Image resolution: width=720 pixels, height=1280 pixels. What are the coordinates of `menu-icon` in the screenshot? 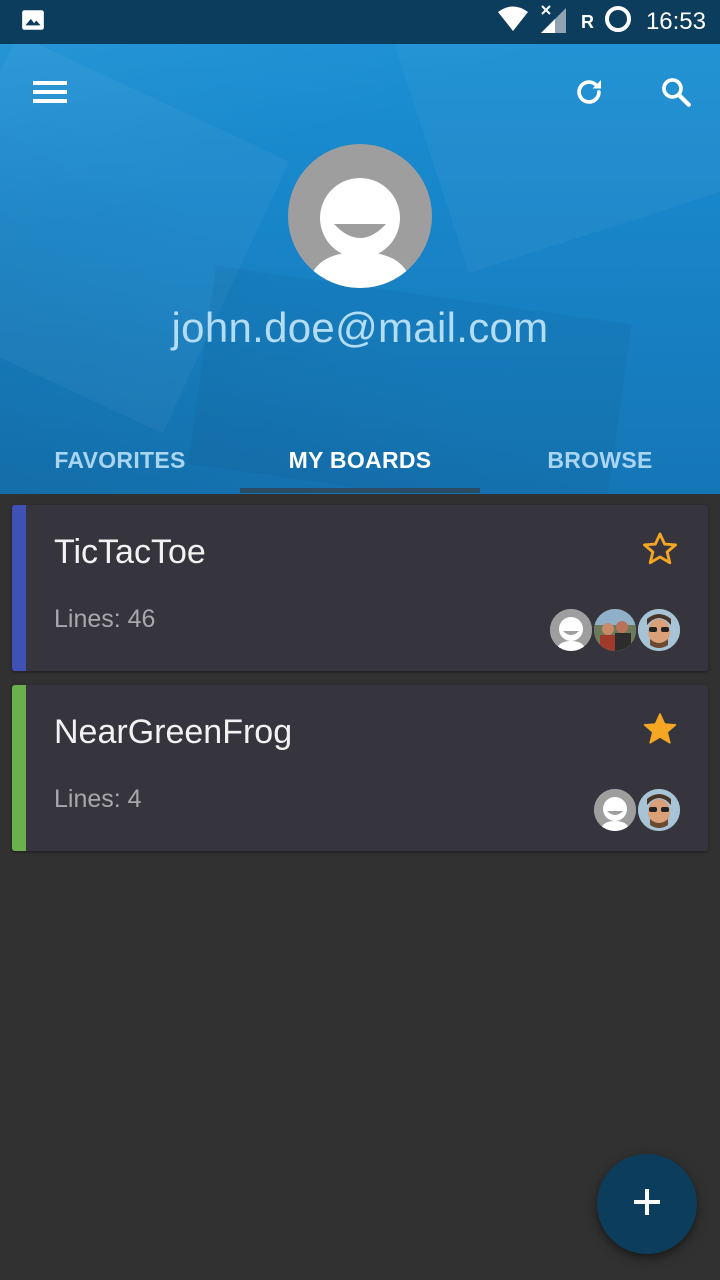 It's located at (50, 94).